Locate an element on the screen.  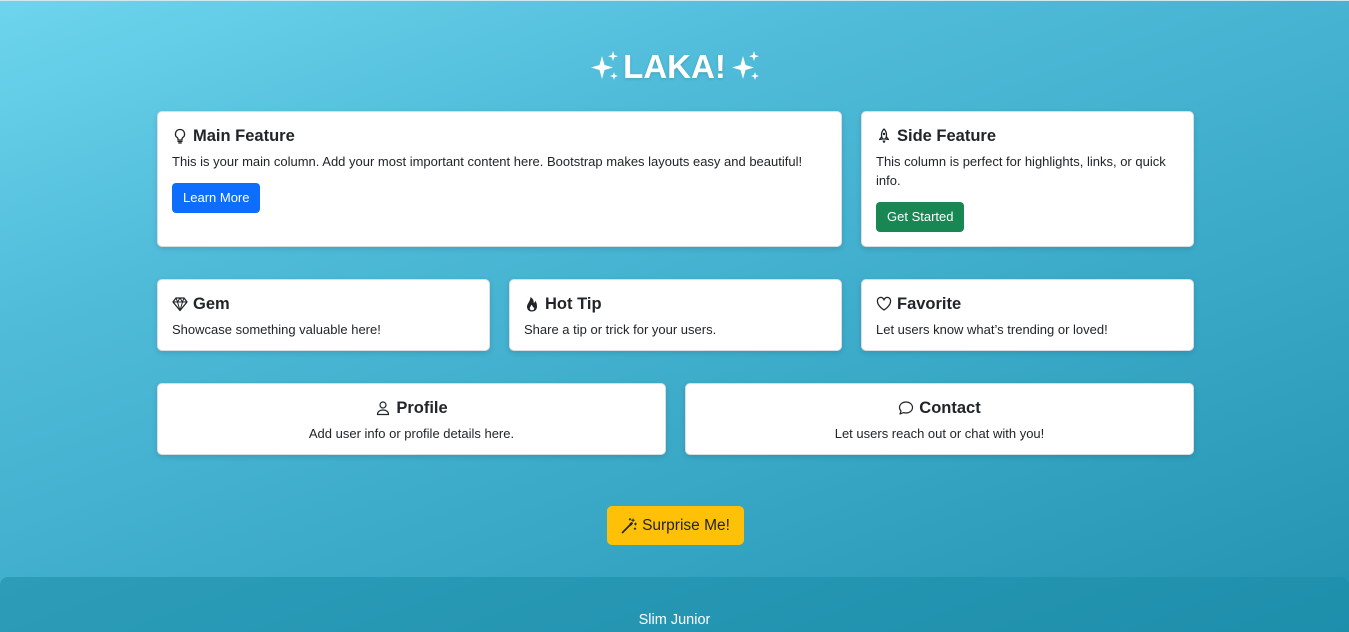
gem-text: Showcase something valuable here! is located at coordinates (276, 329).